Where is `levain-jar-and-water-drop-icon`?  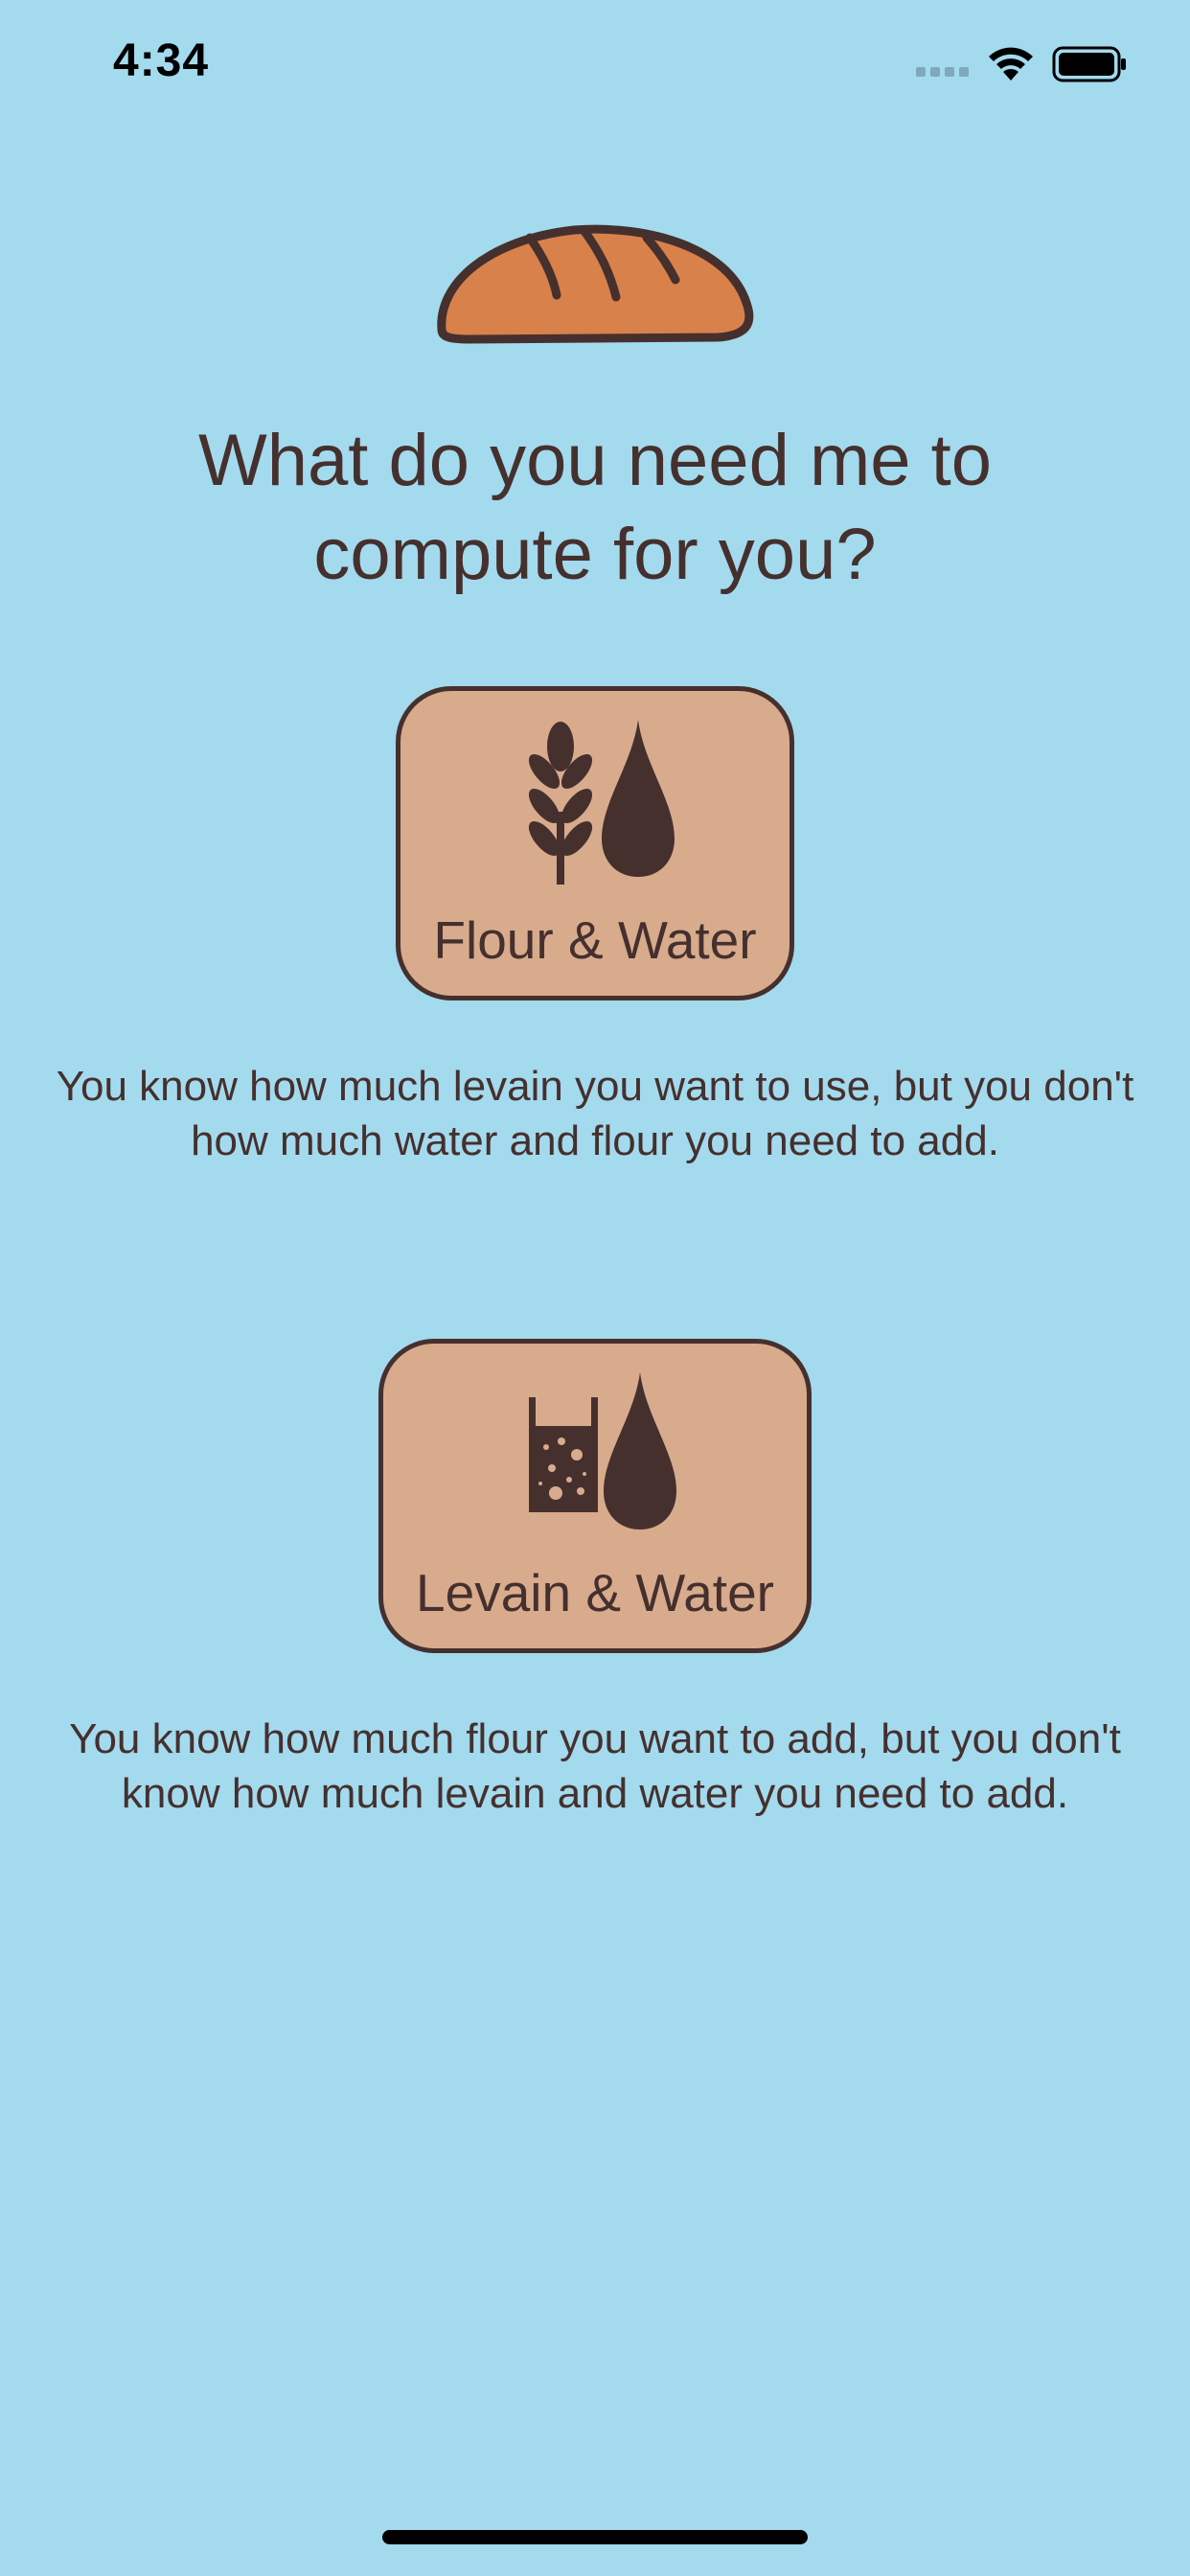
levain-jar-and-water-drop-icon is located at coordinates (603, 1451).